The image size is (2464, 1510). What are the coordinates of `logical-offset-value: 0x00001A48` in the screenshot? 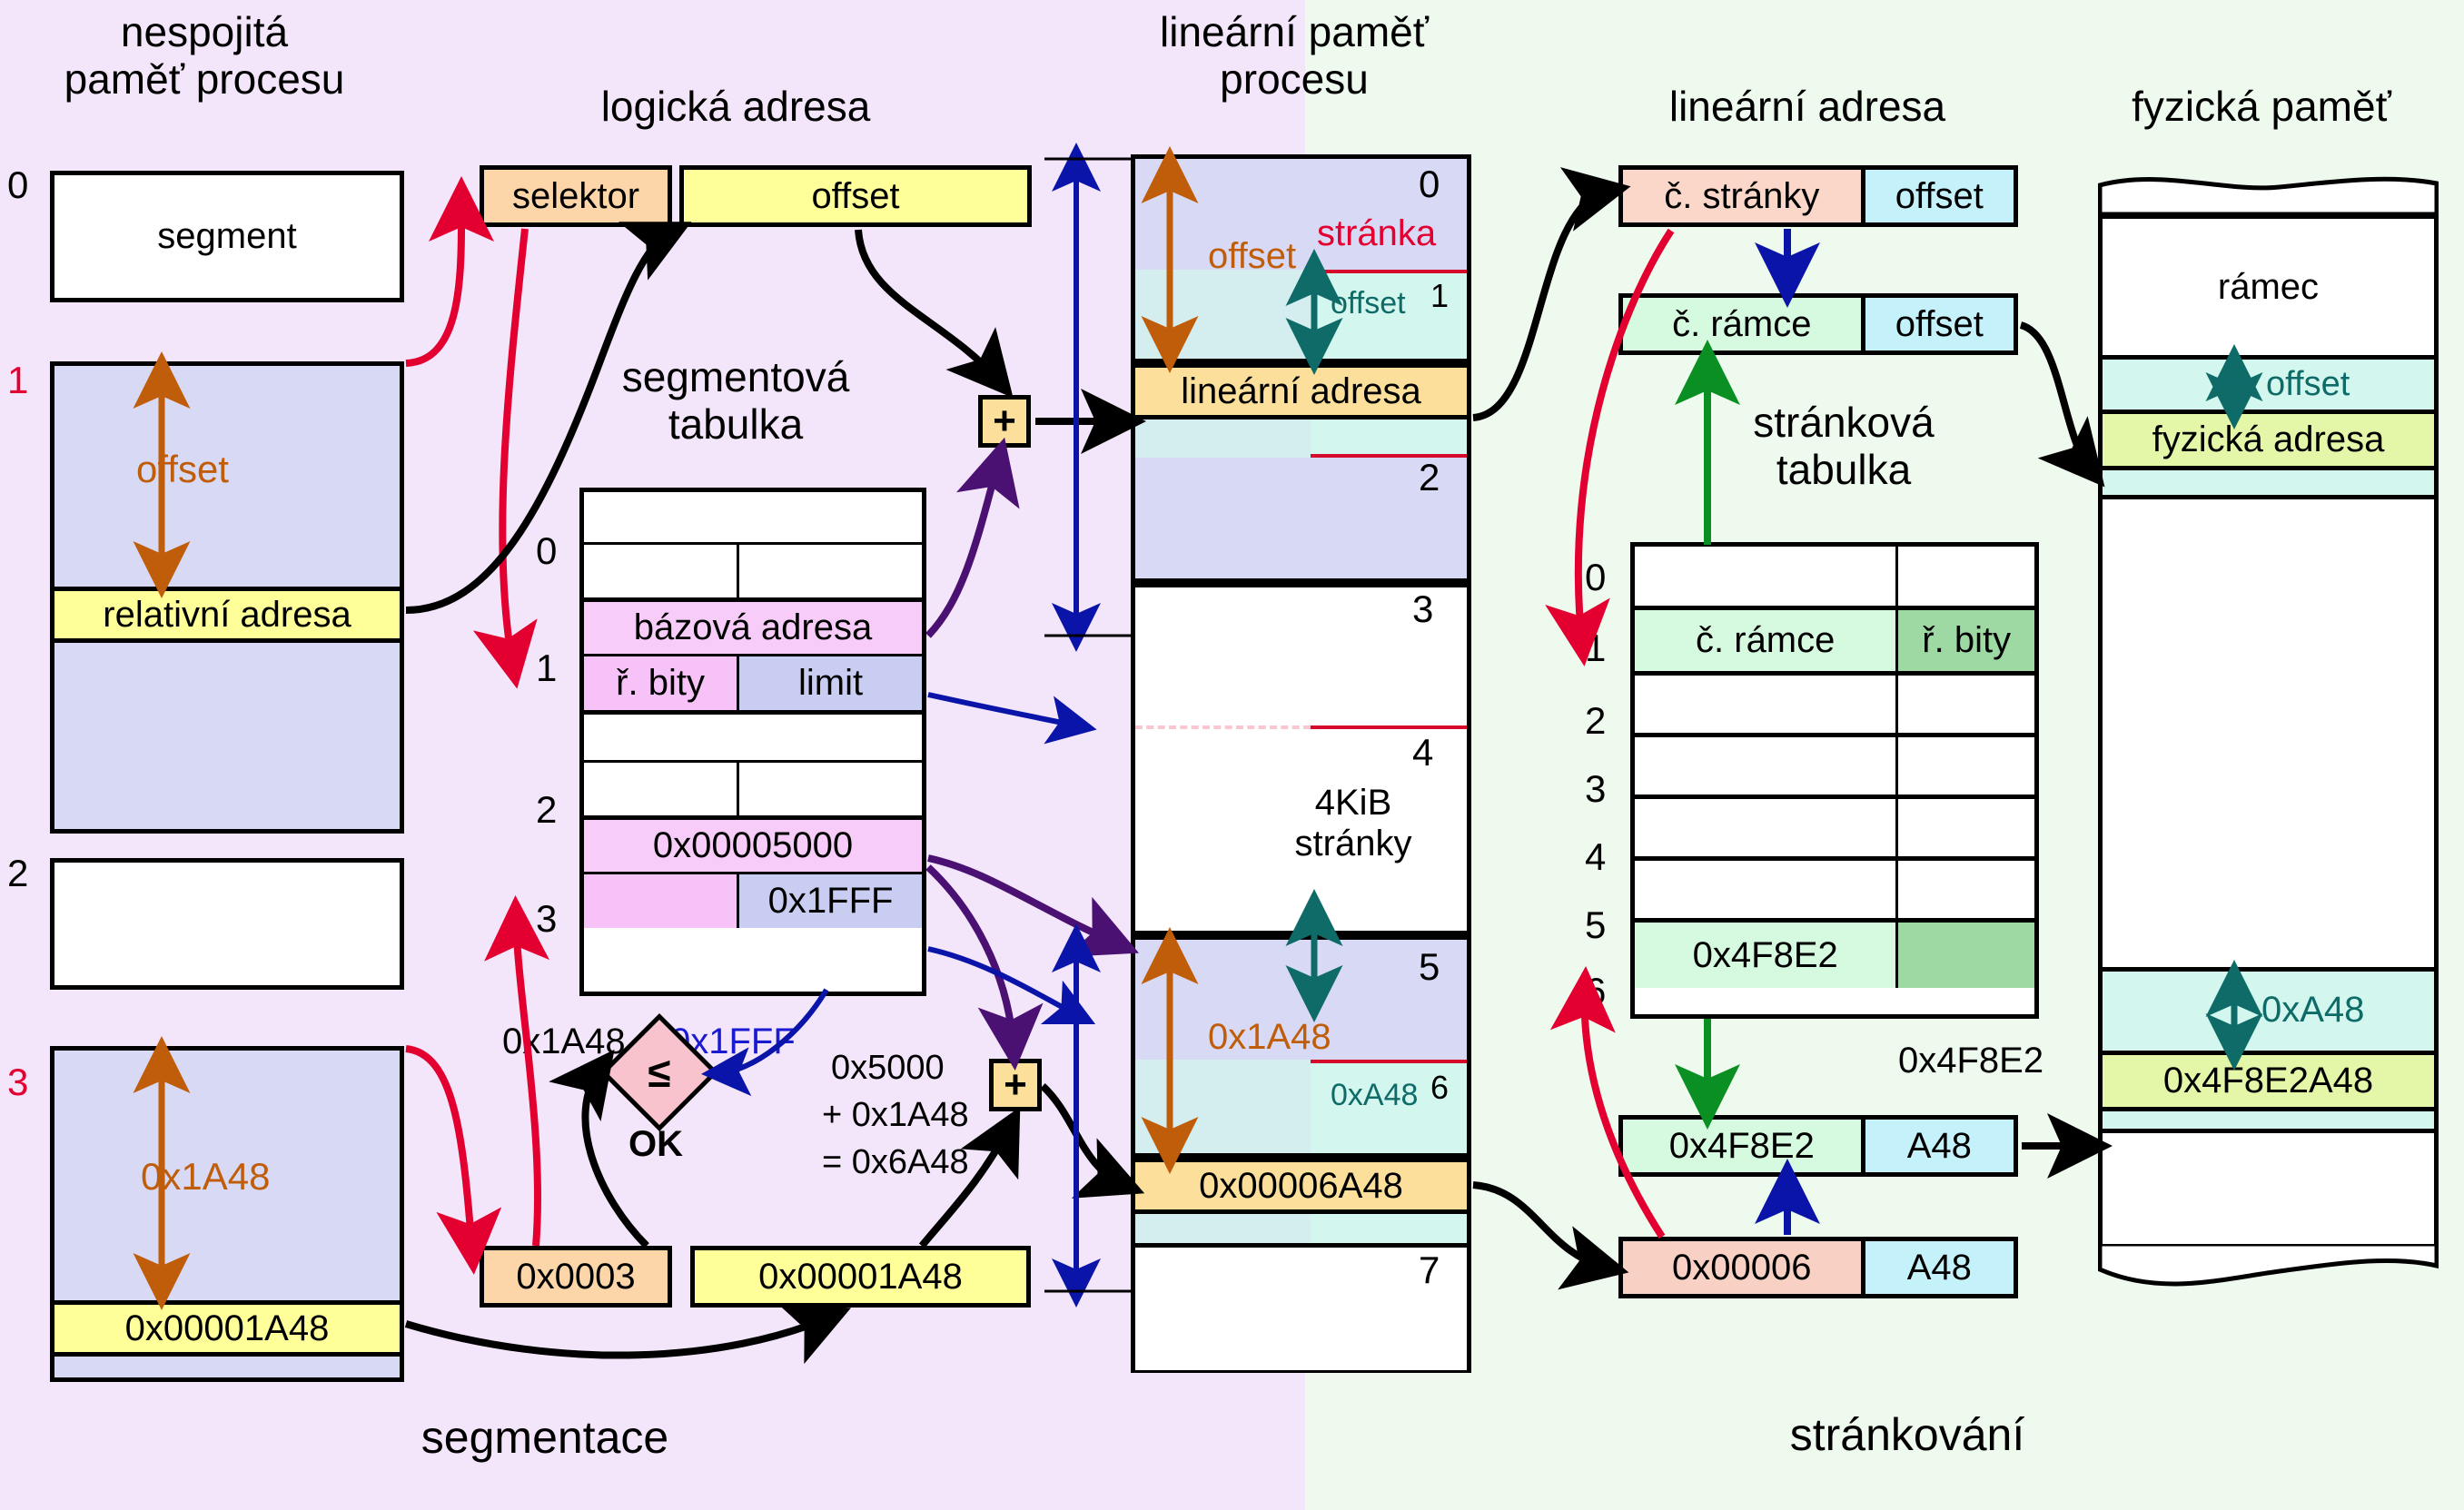 It's located at (860, 1276).